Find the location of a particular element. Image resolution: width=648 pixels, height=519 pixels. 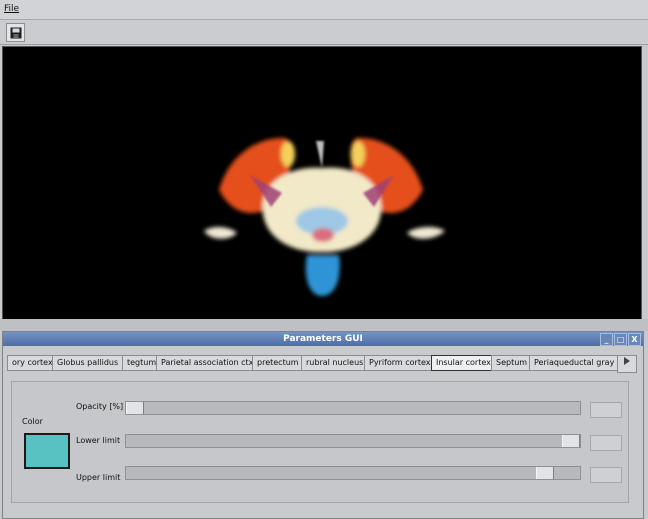

color-swatch is located at coordinates (47, 451).